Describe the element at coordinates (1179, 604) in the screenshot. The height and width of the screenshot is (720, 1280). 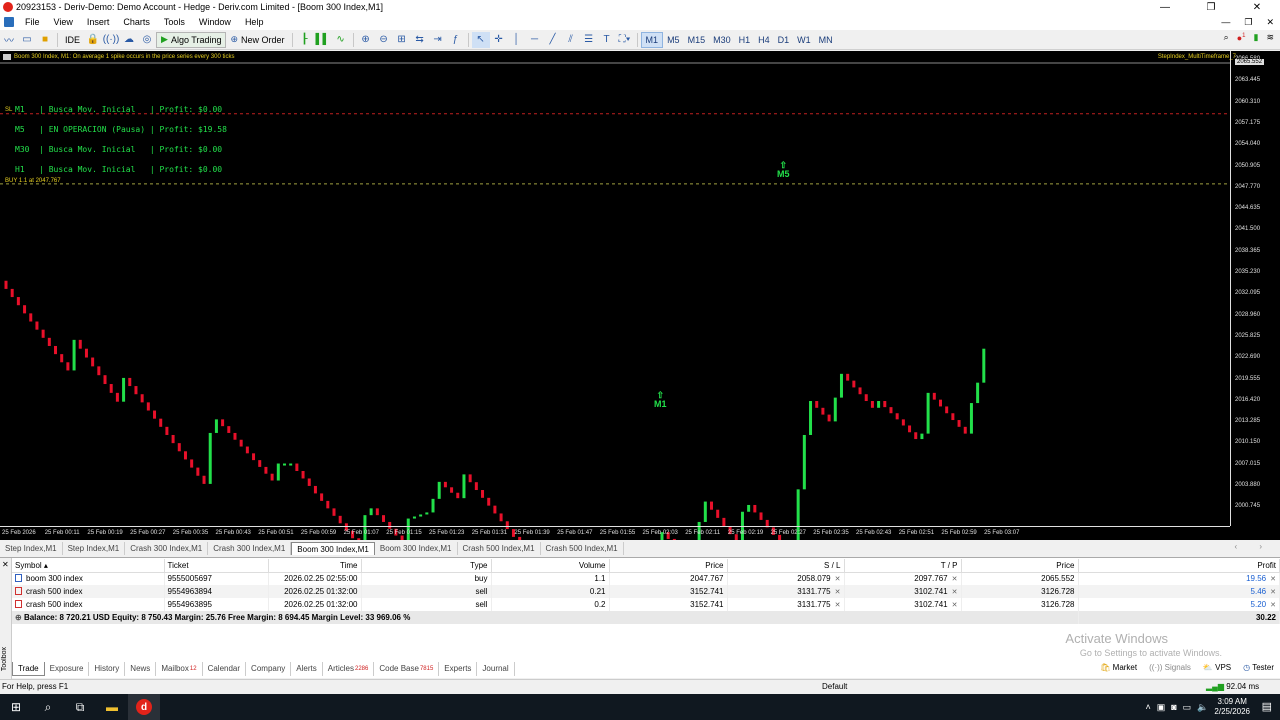
I see `cell-profit: 5.20 ✕` at that location.